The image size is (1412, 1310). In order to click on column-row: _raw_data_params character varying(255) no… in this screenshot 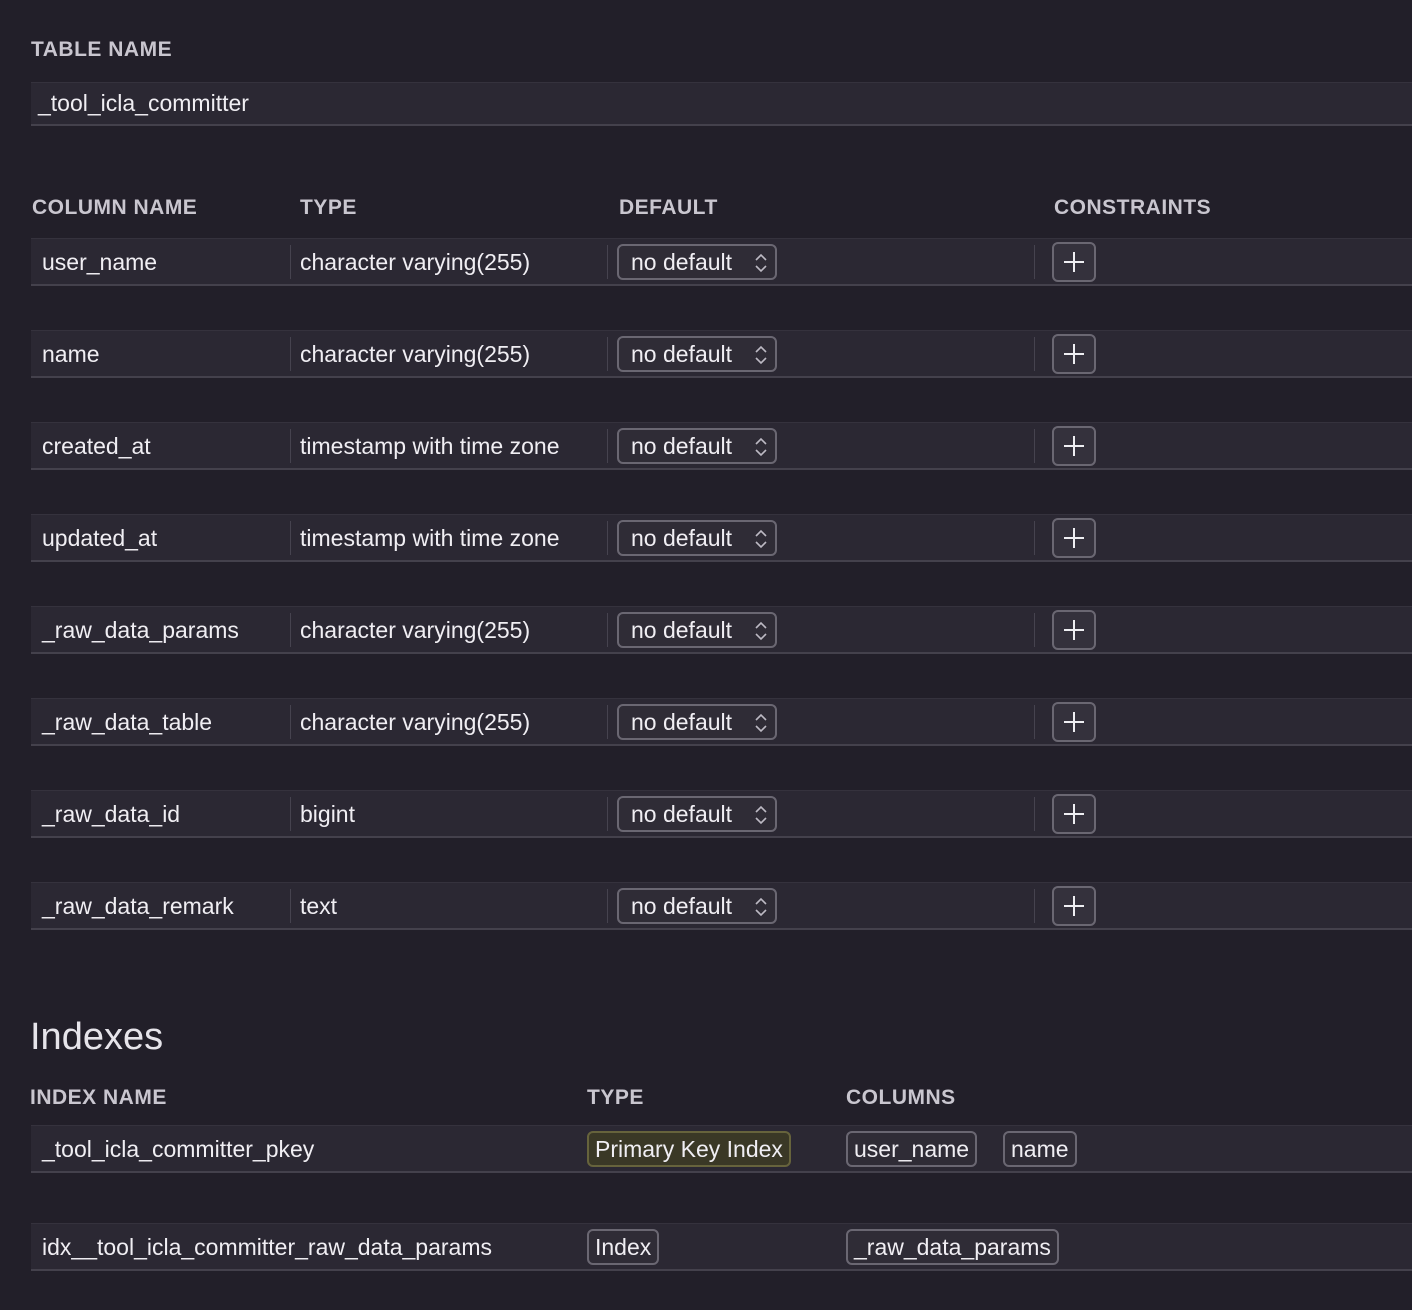, I will do `click(721, 630)`.